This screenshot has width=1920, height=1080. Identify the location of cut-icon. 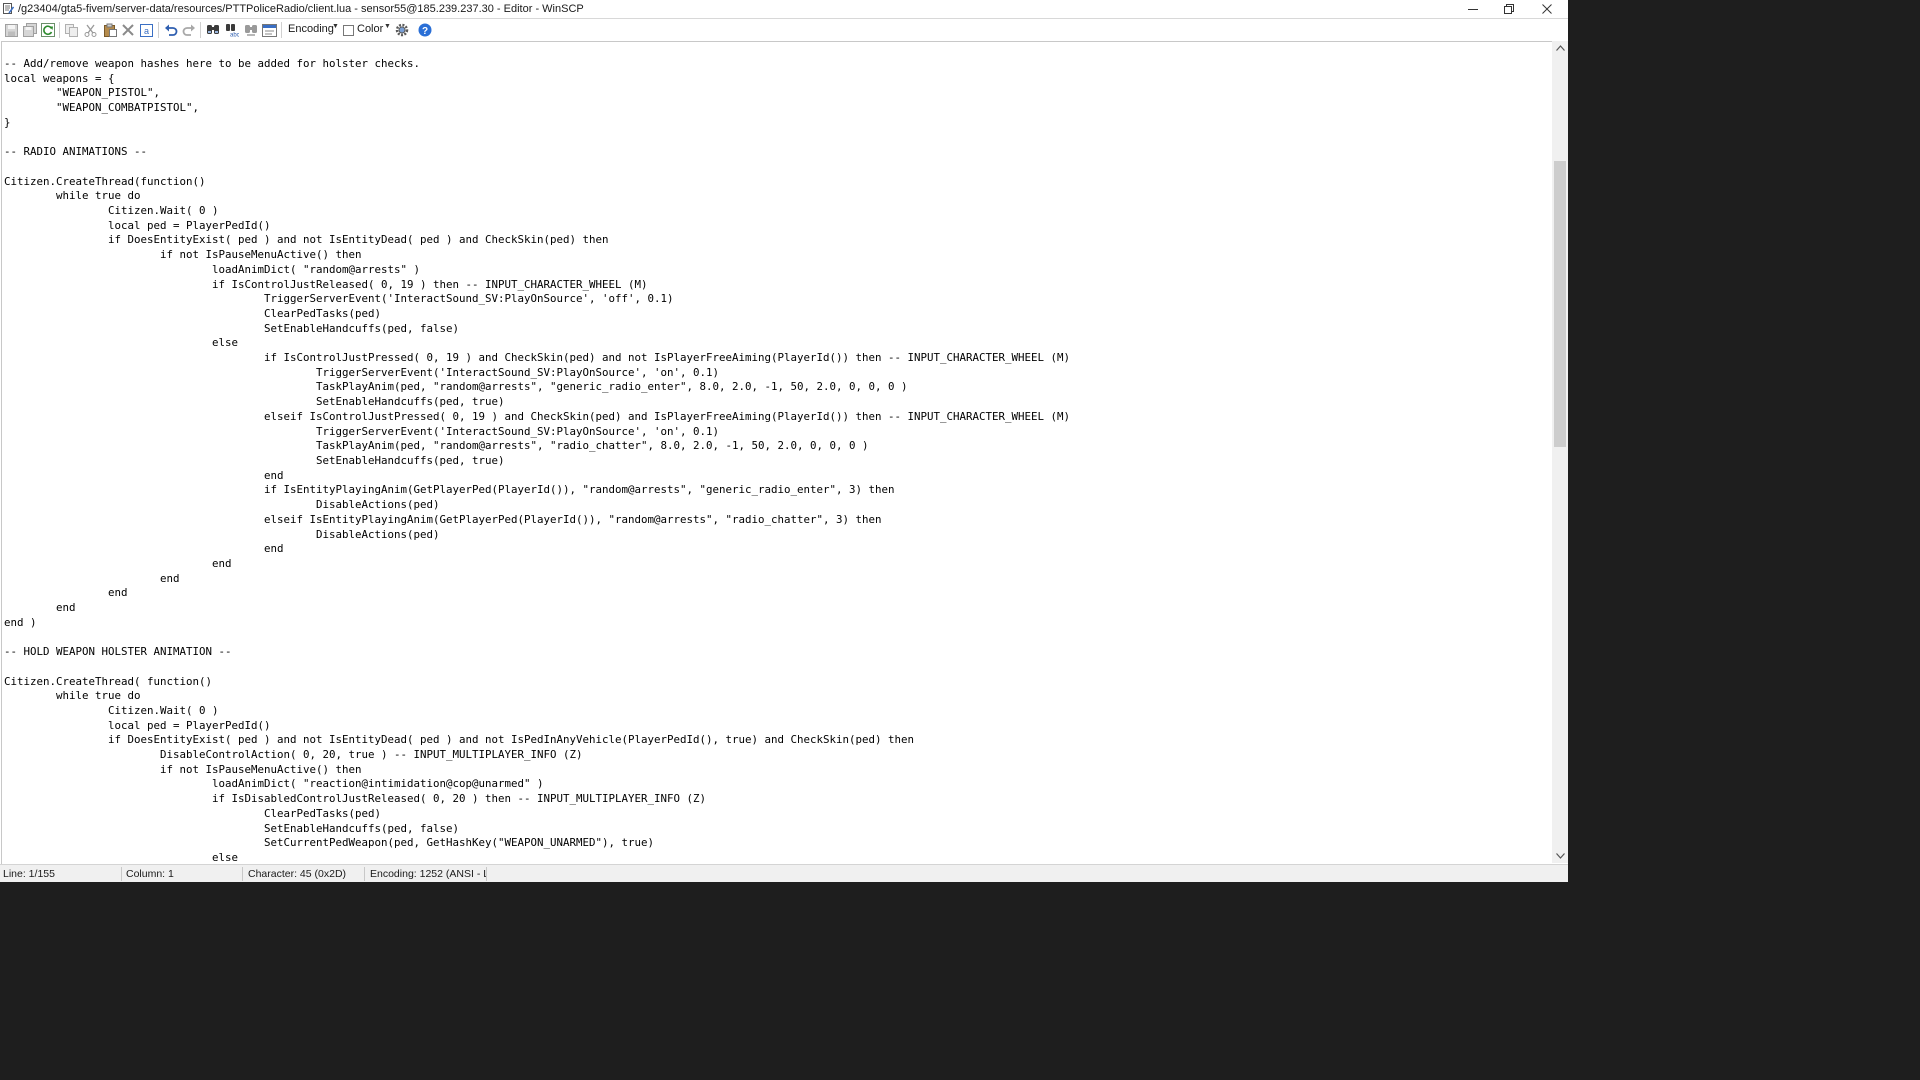
(90, 30).